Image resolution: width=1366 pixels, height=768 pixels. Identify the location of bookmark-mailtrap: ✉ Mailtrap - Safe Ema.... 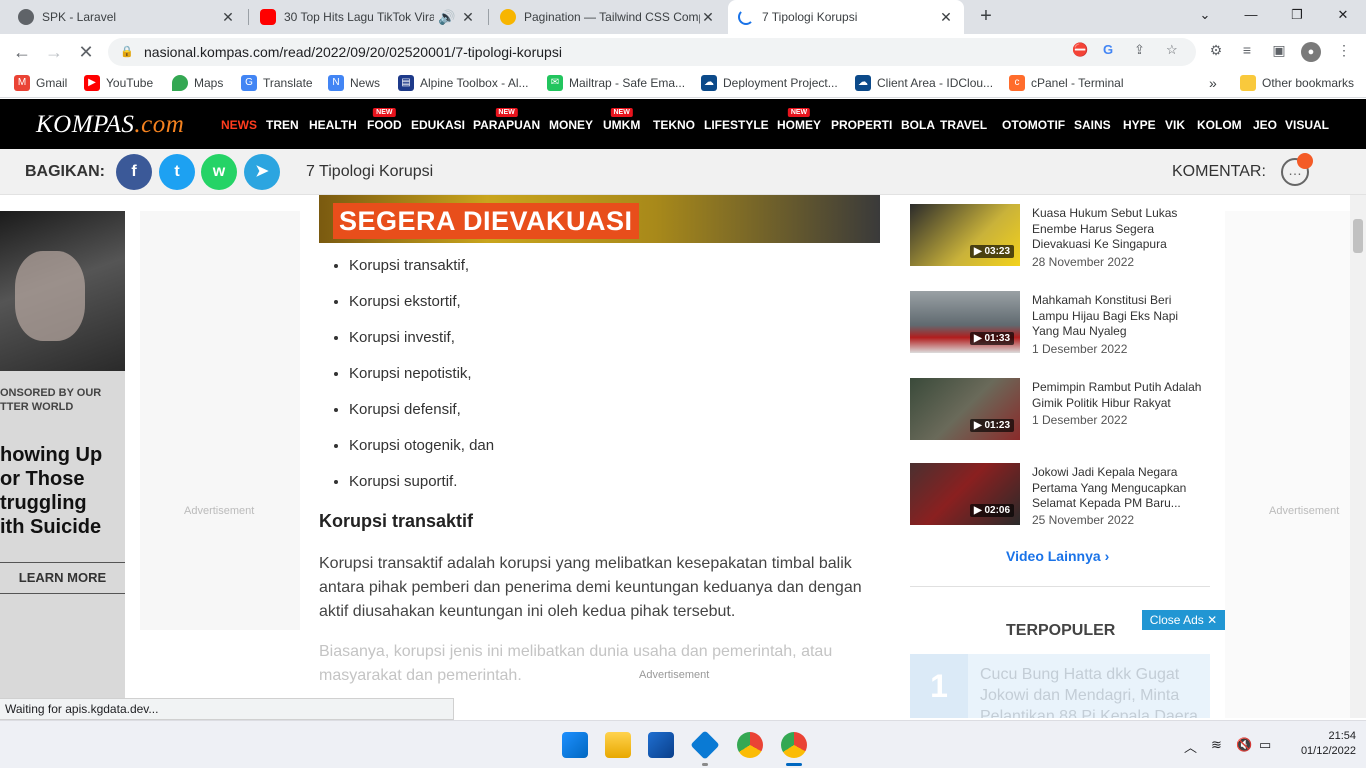
(616, 83).